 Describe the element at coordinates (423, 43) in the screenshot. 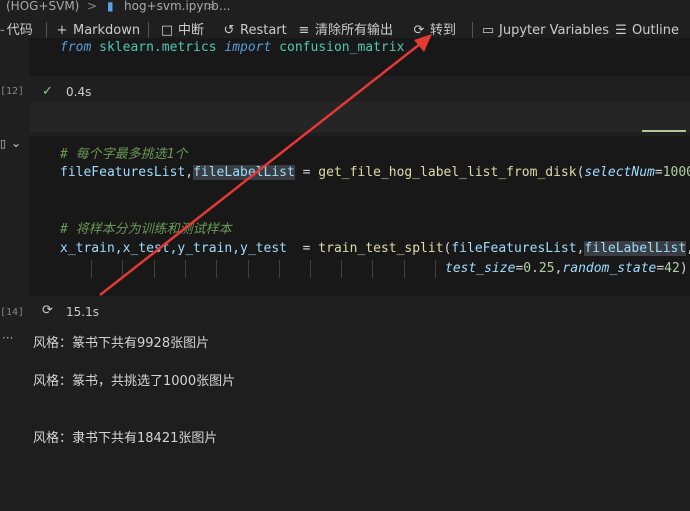

I see `annotation-arrow-head` at that location.